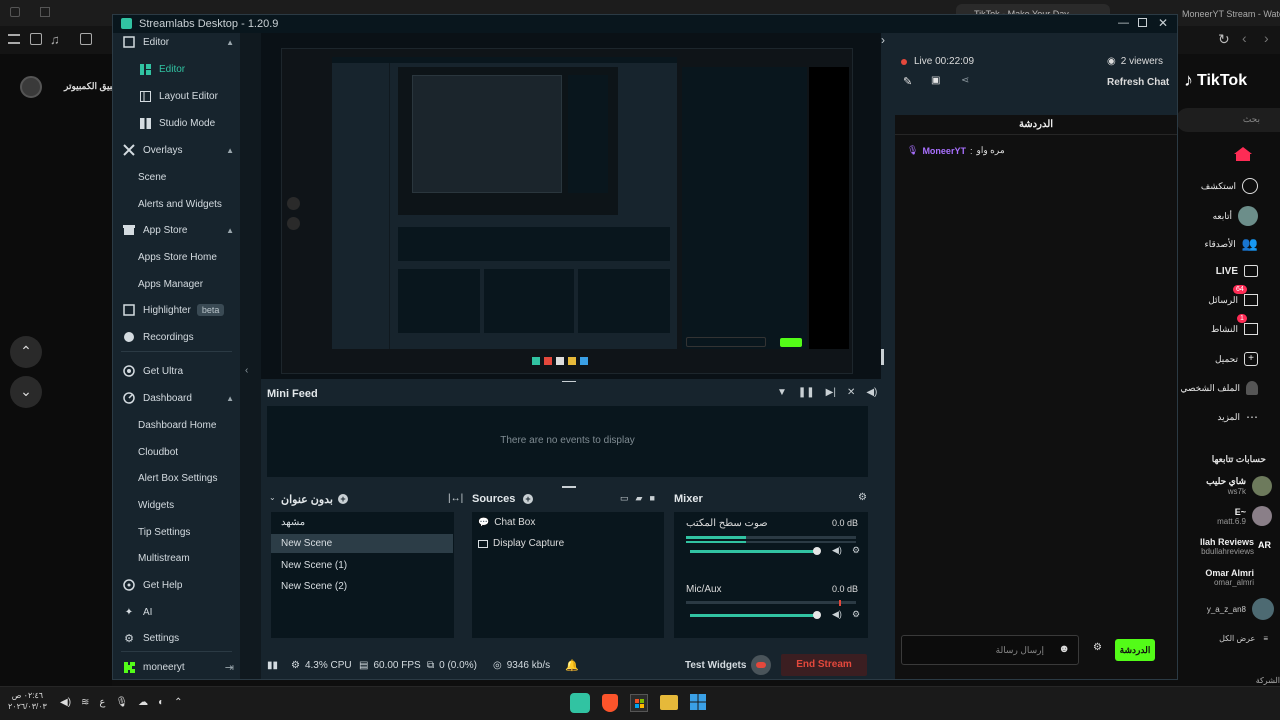 Image resolution: width=1280 pixels, height=720 pixels. I want to click on tiktok-nav-friends: الأصدقاء 👥, so click(1231, 244).